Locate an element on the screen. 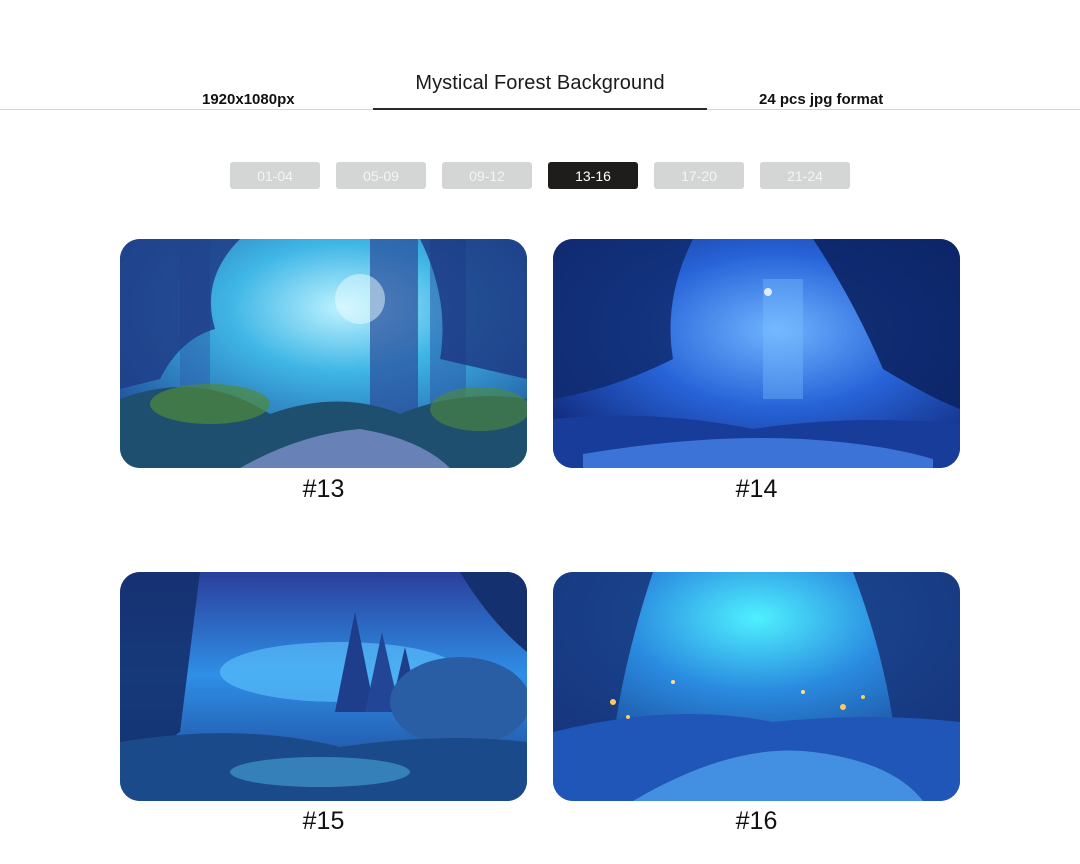  resolution-label: 1920x1080px is located at coordinates (248, 99).